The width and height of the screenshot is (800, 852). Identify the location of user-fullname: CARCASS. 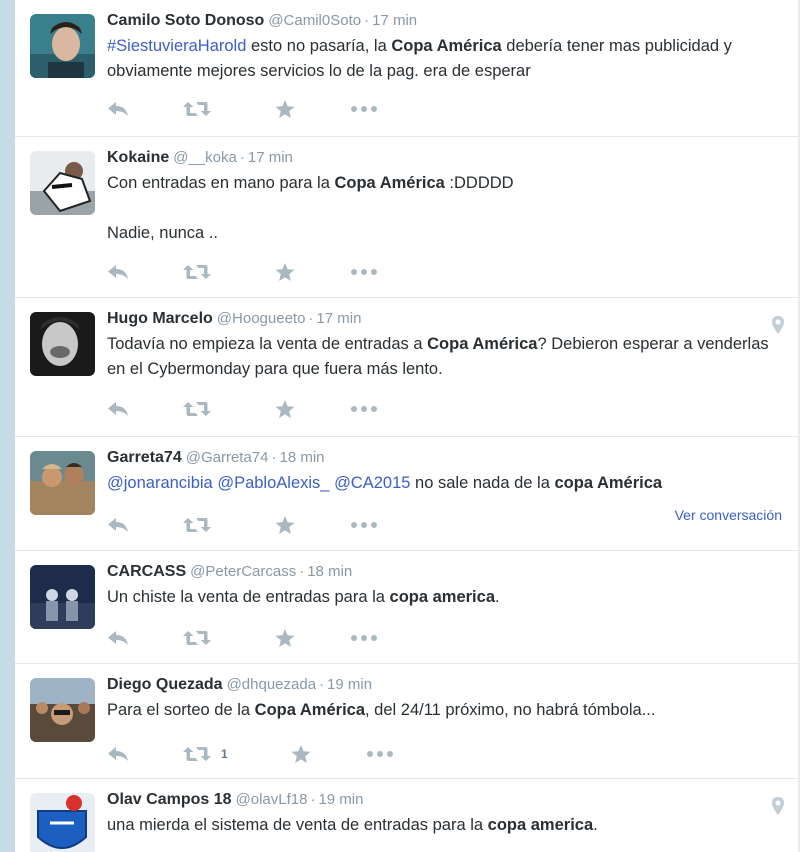
(146, 571).